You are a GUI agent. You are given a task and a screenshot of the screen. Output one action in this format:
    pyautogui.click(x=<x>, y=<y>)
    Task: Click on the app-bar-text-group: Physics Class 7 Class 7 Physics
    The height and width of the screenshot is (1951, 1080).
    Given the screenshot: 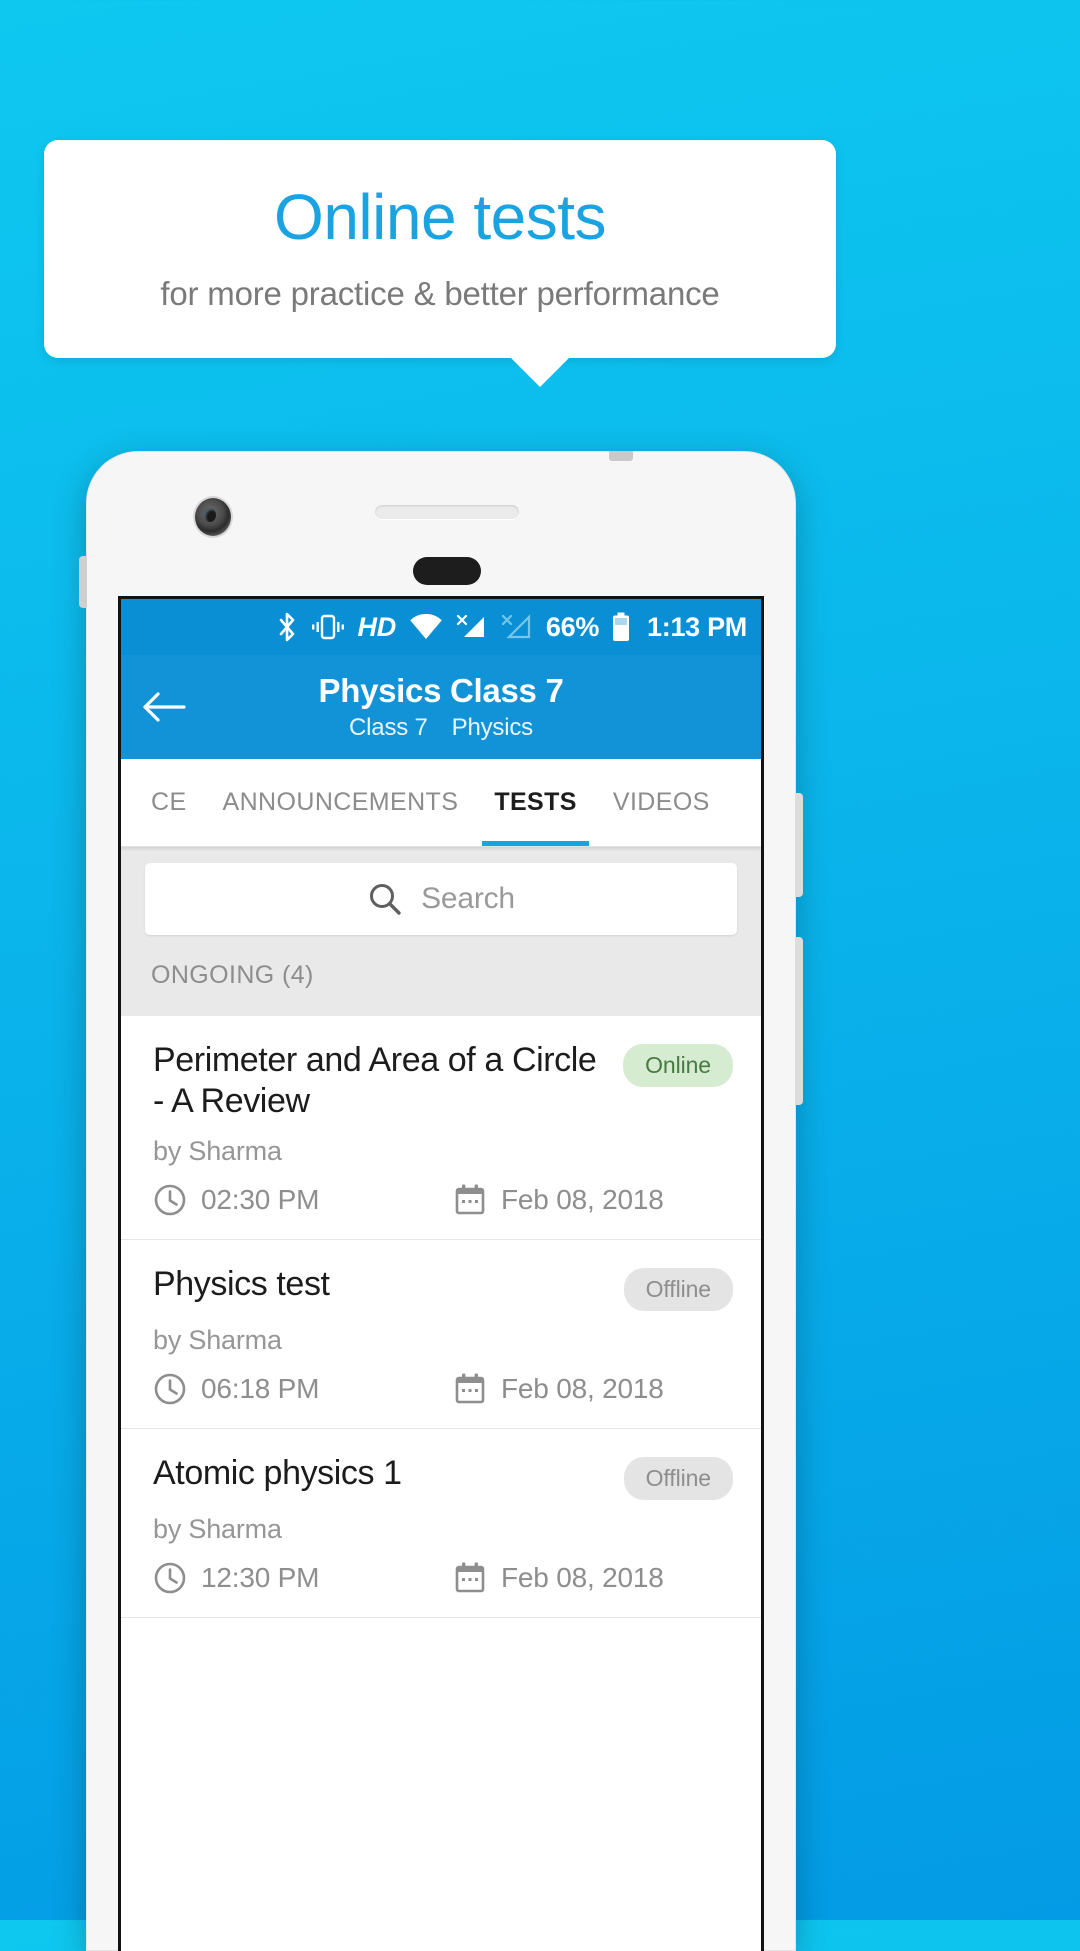 What is the action you would take?
    pyautogui.click(x=441, y=707)
    